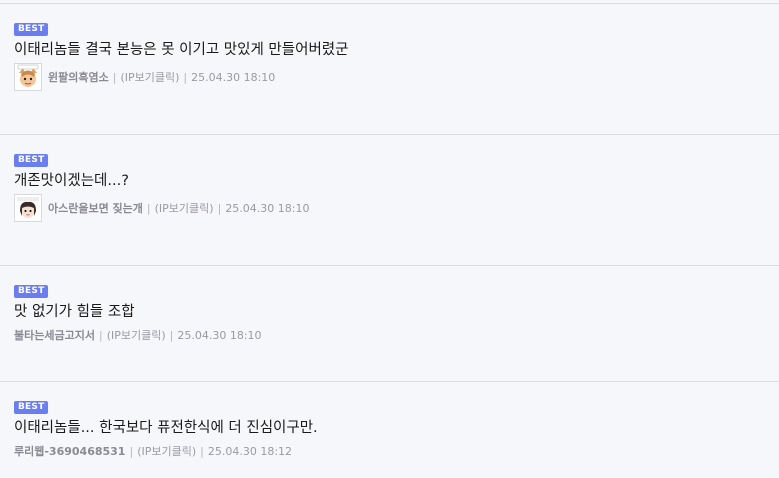 This screenshot has width=779, height=478. I want to click on comment-meta: 아스란을보면 짖는개 | (IP보기클릭) | 25.04.30 18:10, so click(162, 208).